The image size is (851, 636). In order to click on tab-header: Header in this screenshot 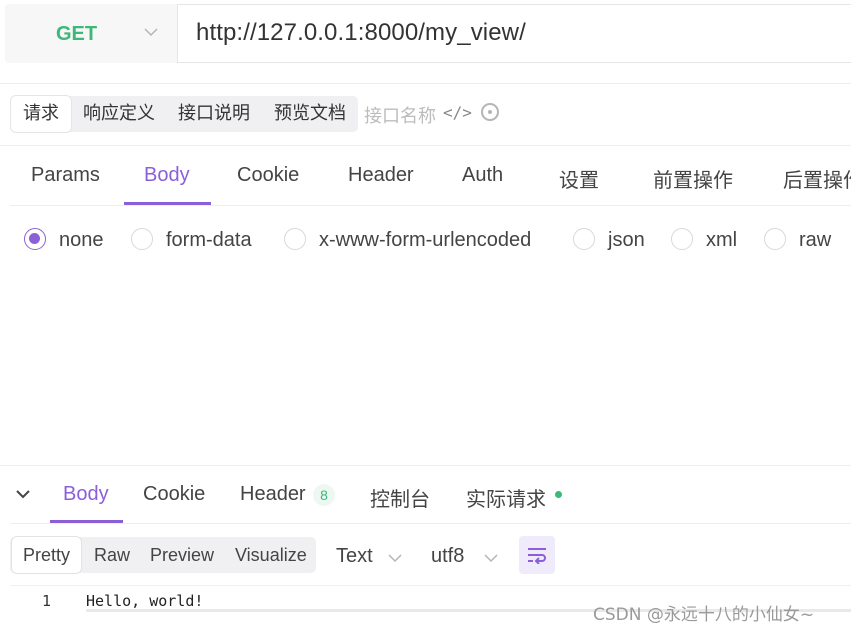, I will do `click(381, 175)`.